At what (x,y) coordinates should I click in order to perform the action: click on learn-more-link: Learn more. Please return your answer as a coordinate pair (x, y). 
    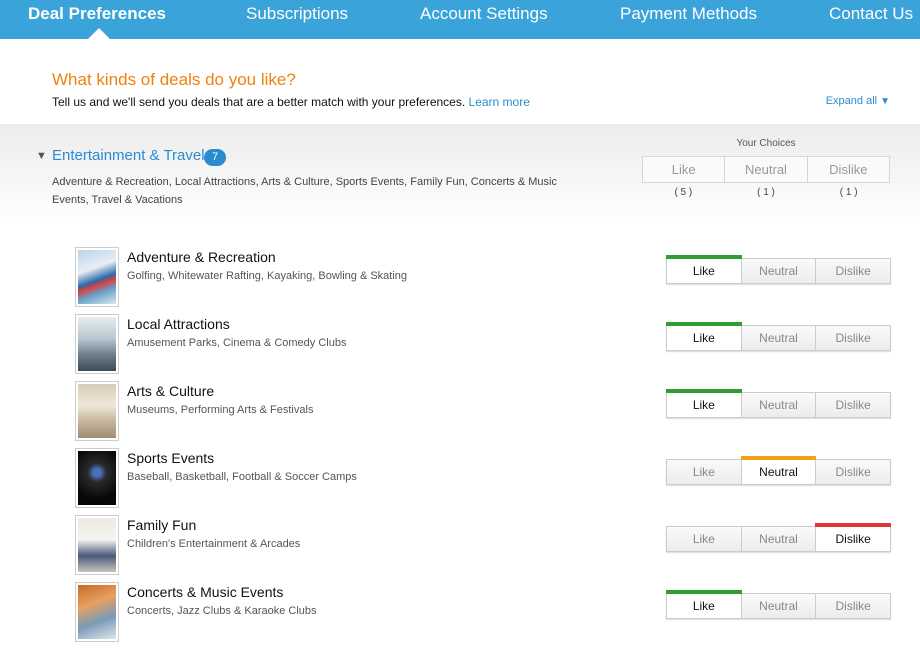
    Looking at the image, I should click on (499, 102).